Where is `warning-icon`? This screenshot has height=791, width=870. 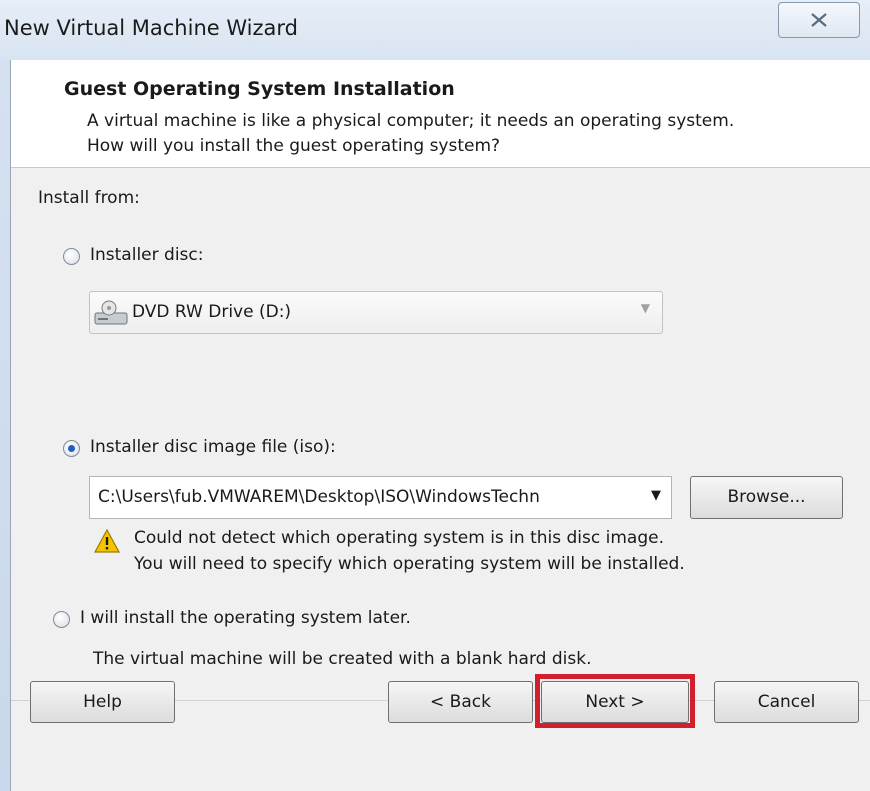 warning-icon is located at coordinates (107, 540).